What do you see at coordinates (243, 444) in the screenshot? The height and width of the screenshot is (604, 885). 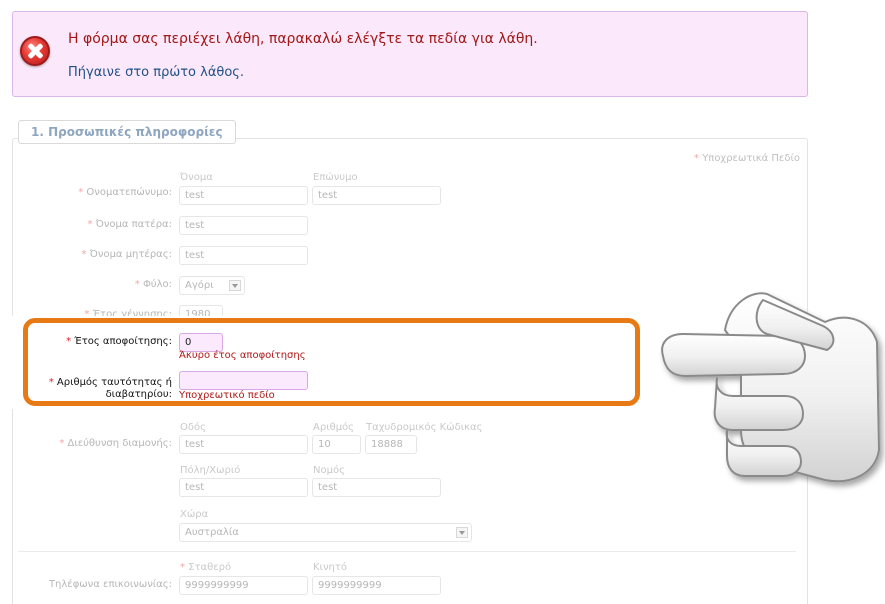 I see `street-input: test` at bounding box center [243, 444].